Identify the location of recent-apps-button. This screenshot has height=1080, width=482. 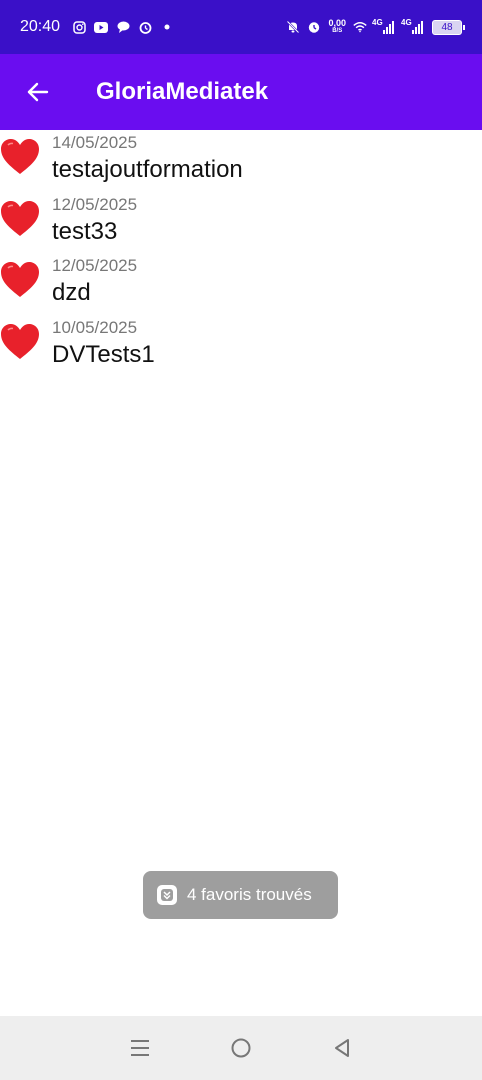
(140, 1048).